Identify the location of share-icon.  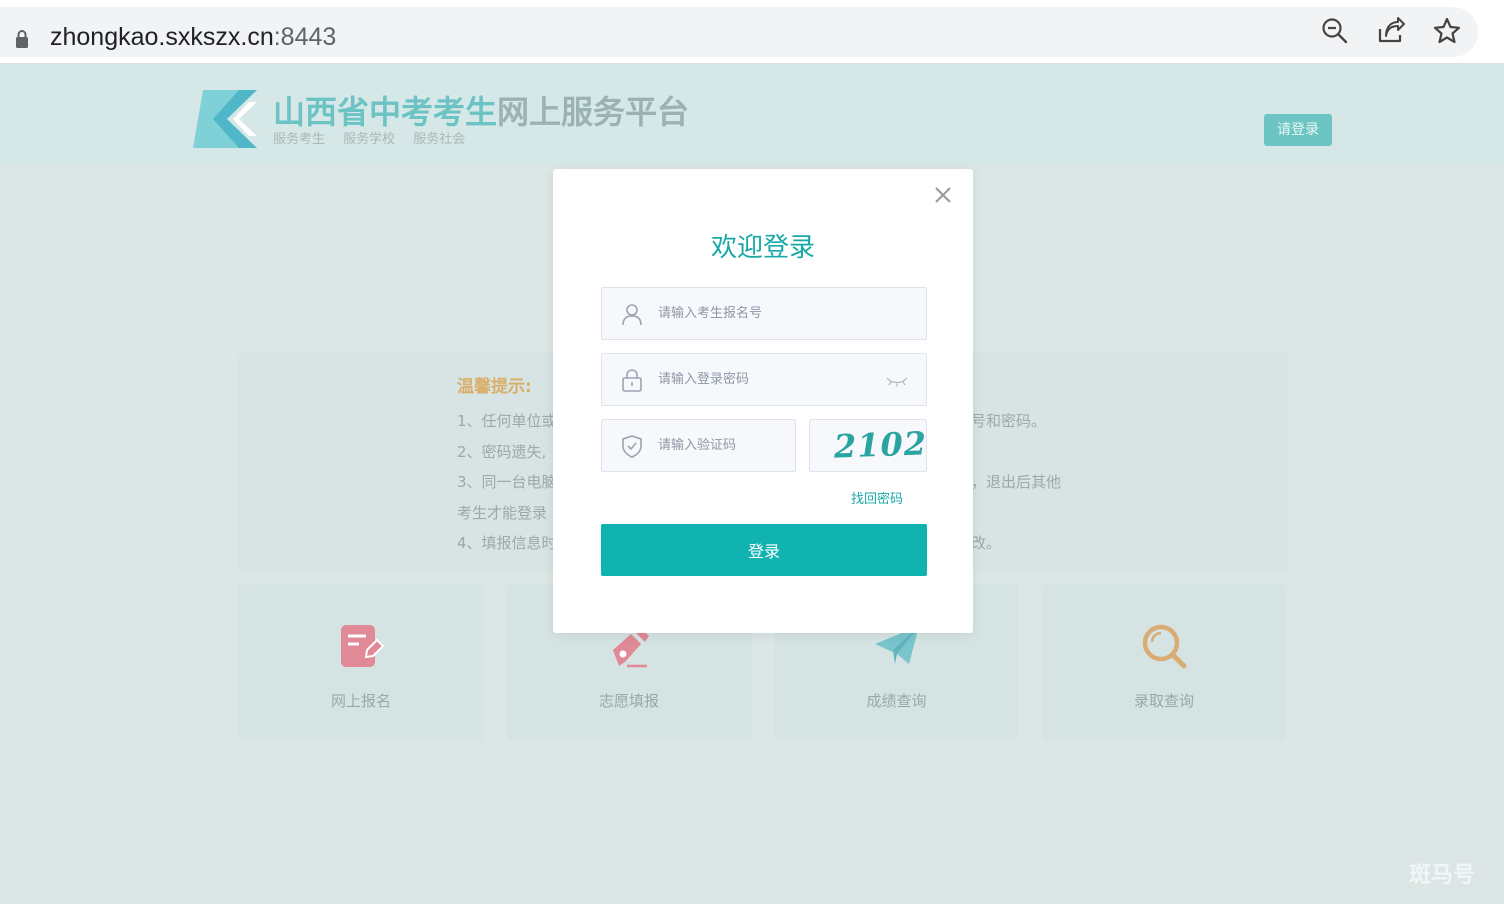
(1391, 31).